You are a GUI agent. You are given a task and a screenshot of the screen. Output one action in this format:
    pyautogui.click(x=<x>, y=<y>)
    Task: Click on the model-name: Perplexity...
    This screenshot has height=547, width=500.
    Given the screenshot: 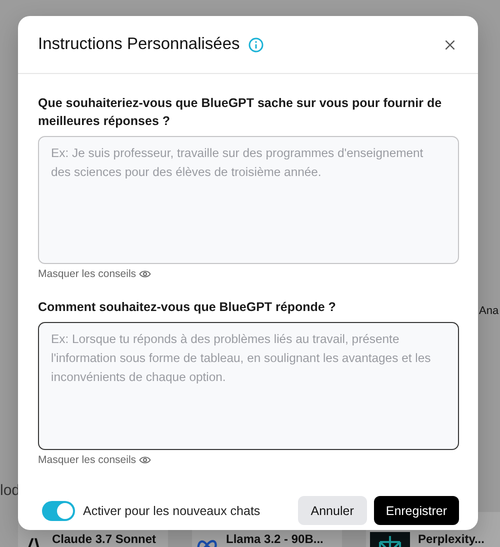 What is the action you would take?
    pyautogui.click(x=451, y=539)
    